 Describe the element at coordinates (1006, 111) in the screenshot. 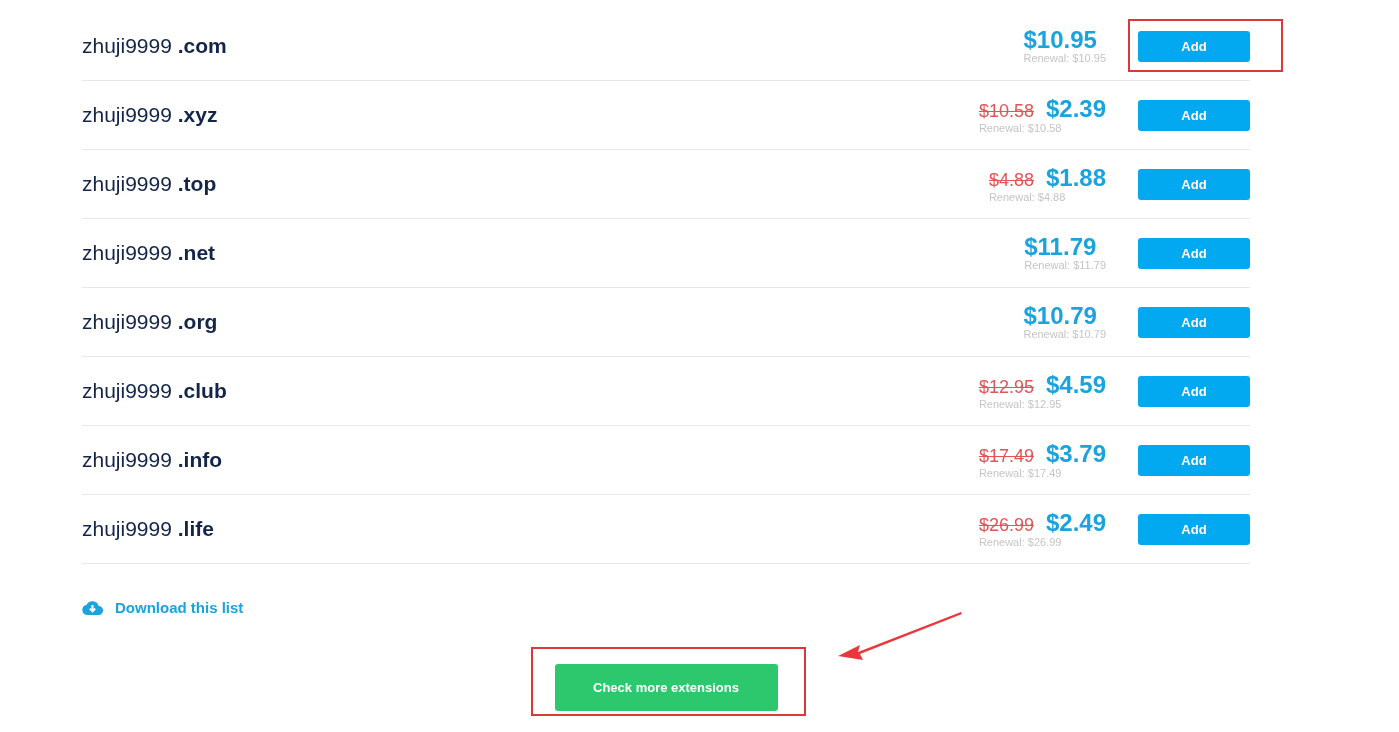

I see `old-price: $10.58` at that location.